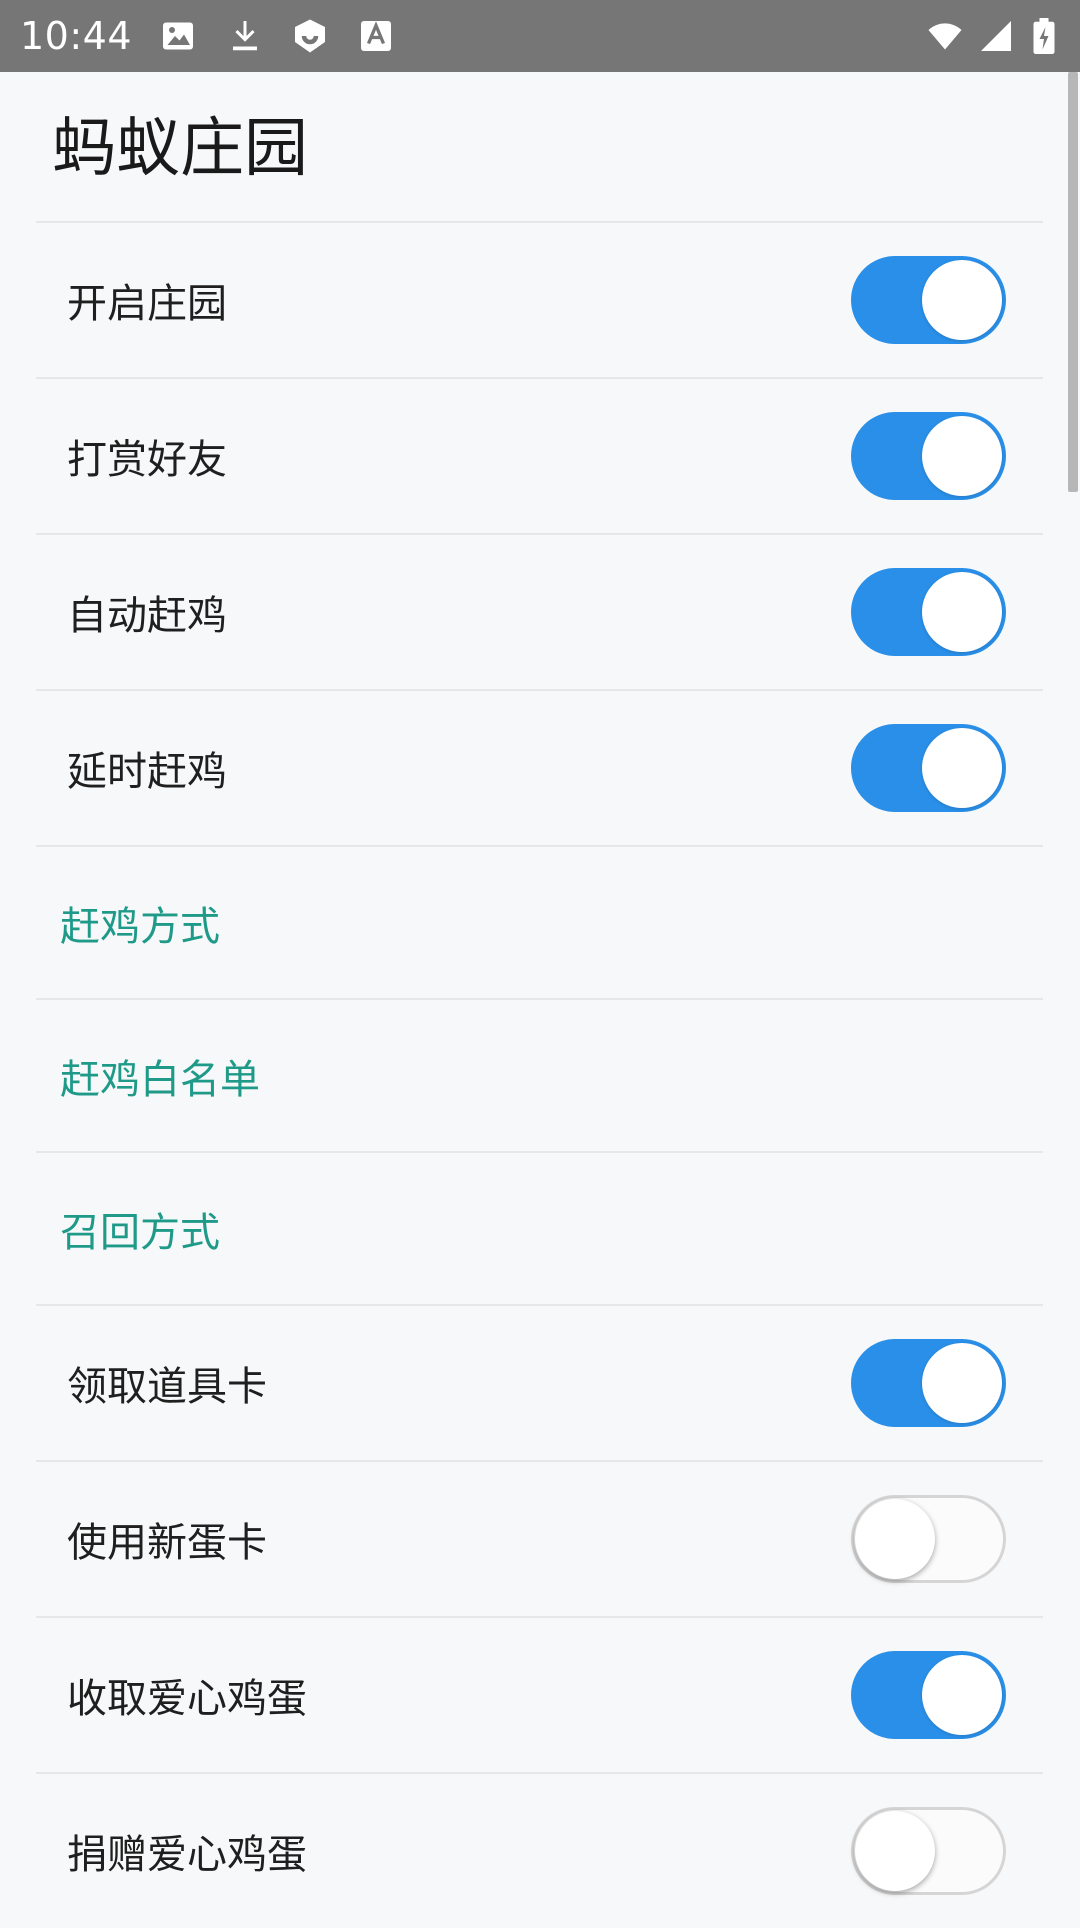 The width and height of the screenshot is (1080, 1928). What do you see at coordinates (1073, 282) in the screenshot?
I see `scrollbar` at bounding box center [1073, 282].